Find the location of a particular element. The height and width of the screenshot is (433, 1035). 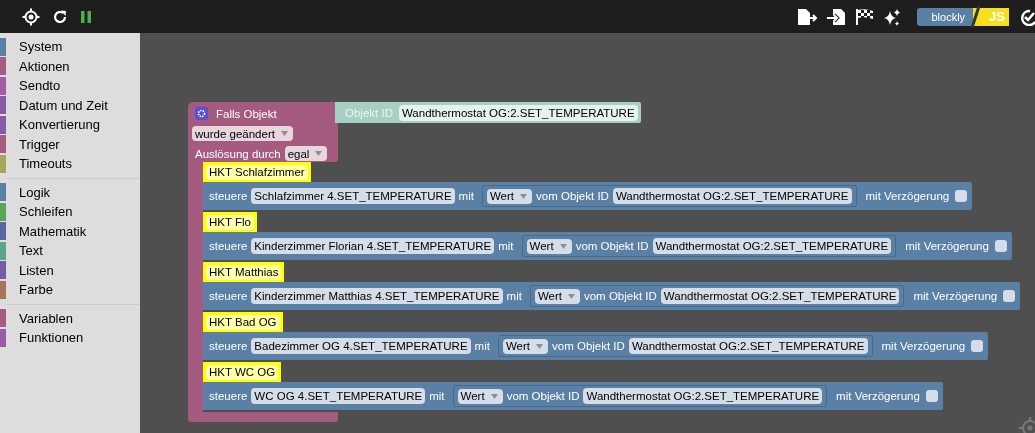

block-title: Falls Objekt is located at coordinates (246, 113).